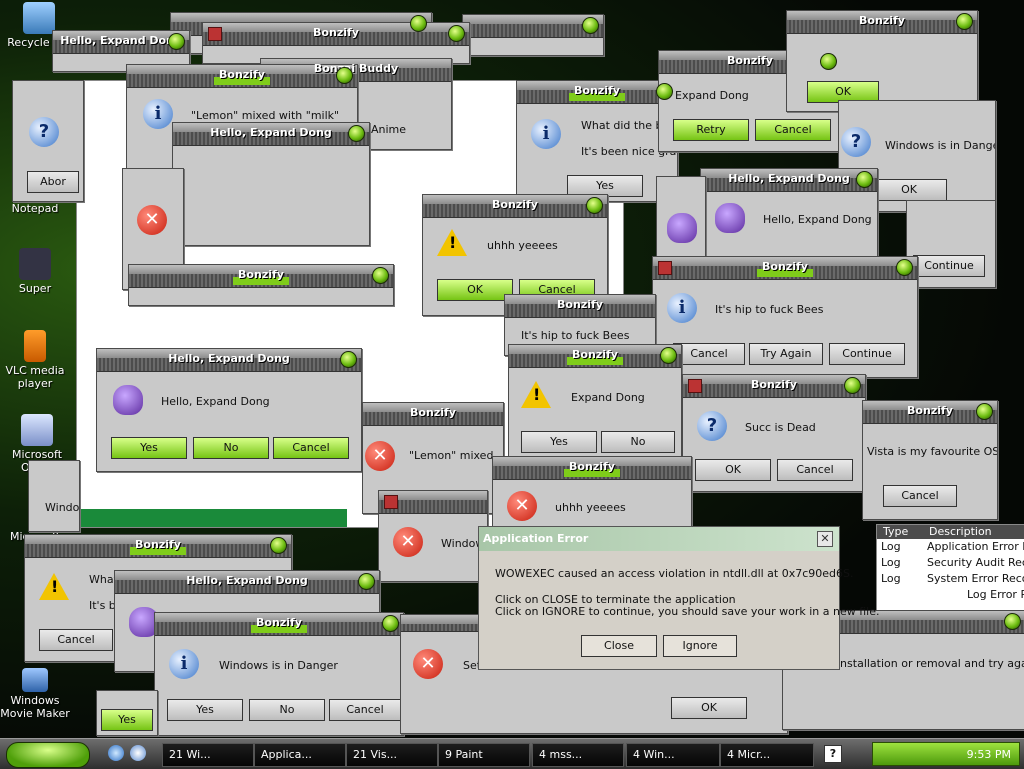 The width and height of the screenshot is (1024, 769). Describe the element at coordinates (951, 244) in the screenshot. I see `dialog-continue-right: Continue` at that location.